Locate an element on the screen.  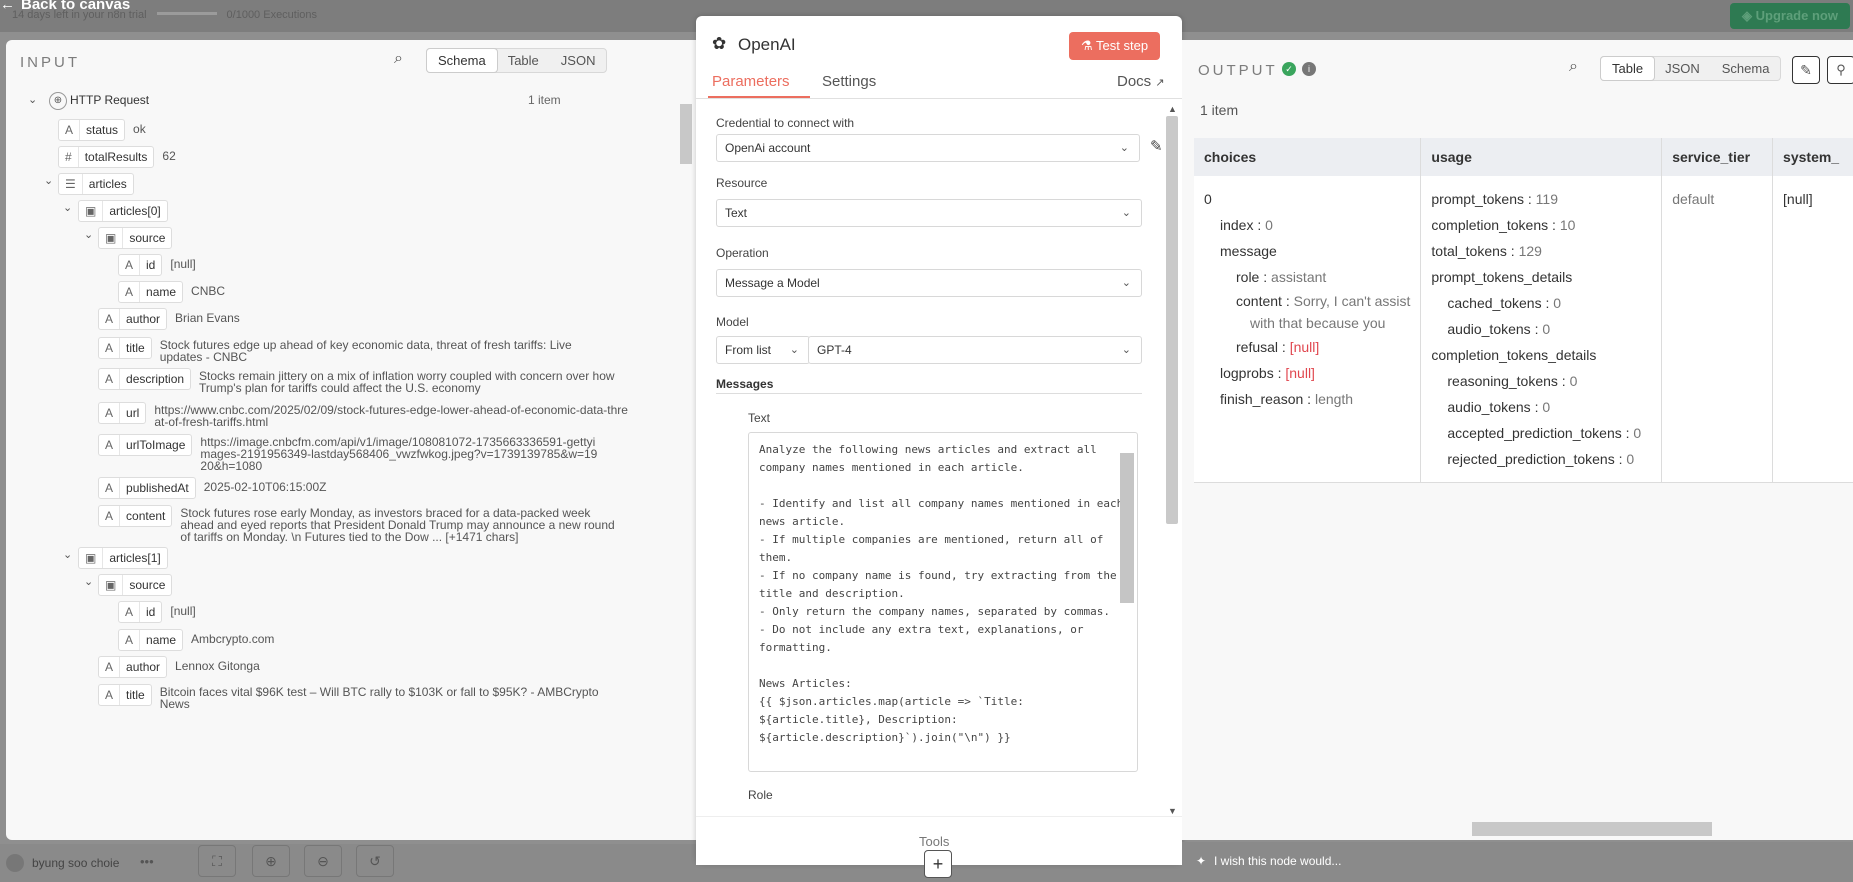
docs-link: Docs ↗ is located at coordinates (1141, 81).